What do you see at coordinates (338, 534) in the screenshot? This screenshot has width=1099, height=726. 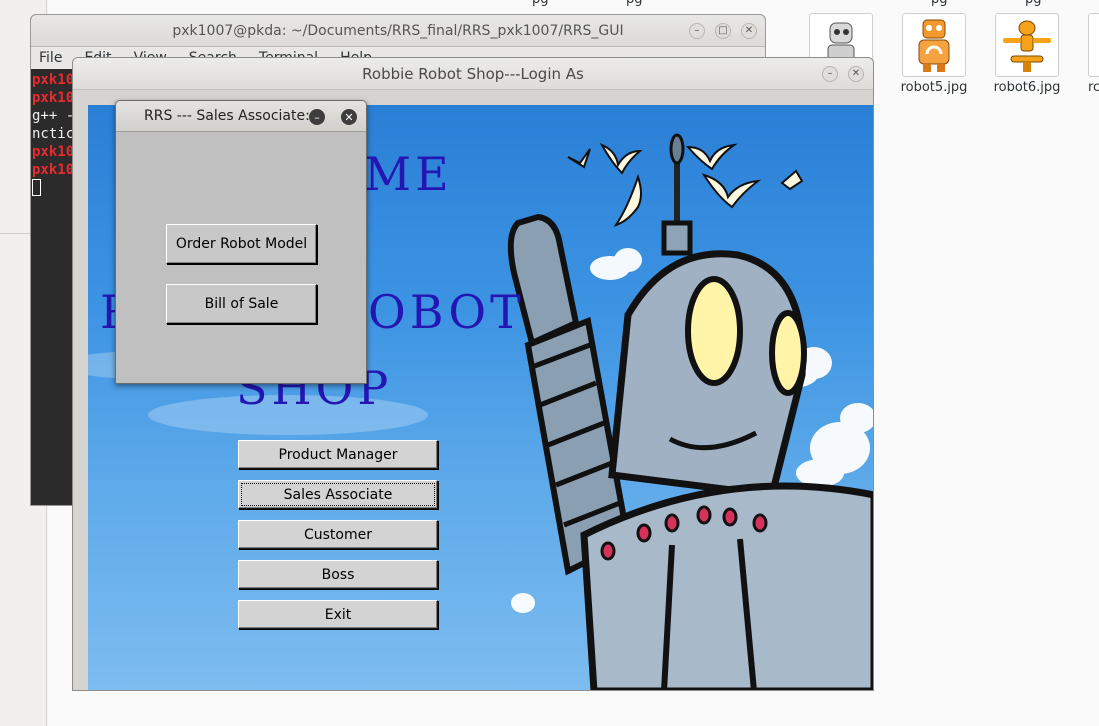 I see `customer-button: Customer` at bounding box center [338, 534].